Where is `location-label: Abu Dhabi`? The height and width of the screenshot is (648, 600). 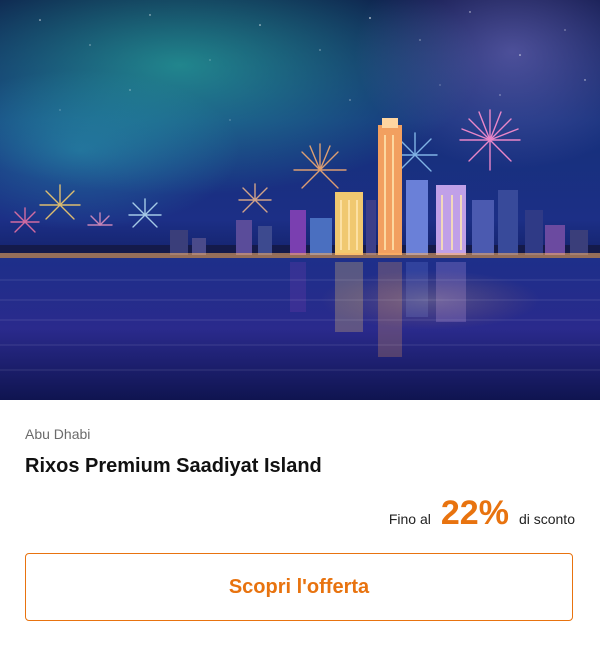
location-label: Abu Dhabi is located at coordinates (58, 434).